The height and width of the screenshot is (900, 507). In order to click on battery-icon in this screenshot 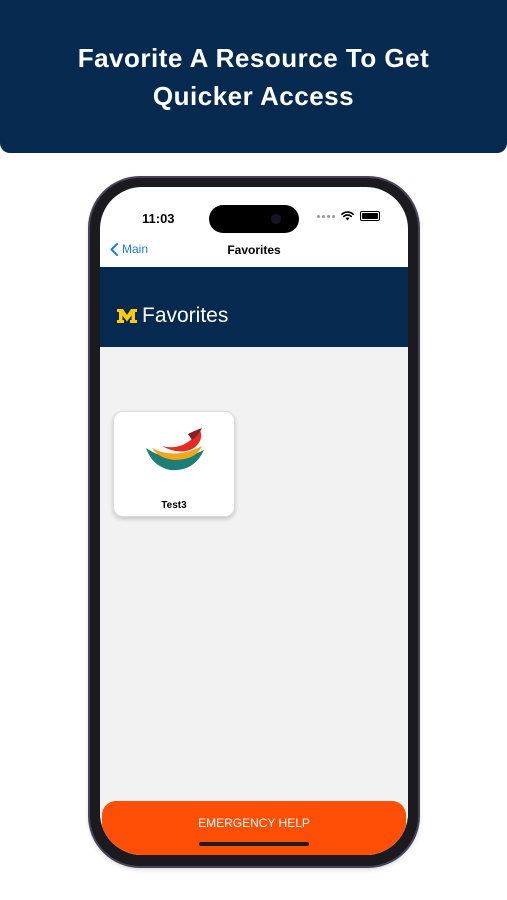, I will do `click(370, 216)`.